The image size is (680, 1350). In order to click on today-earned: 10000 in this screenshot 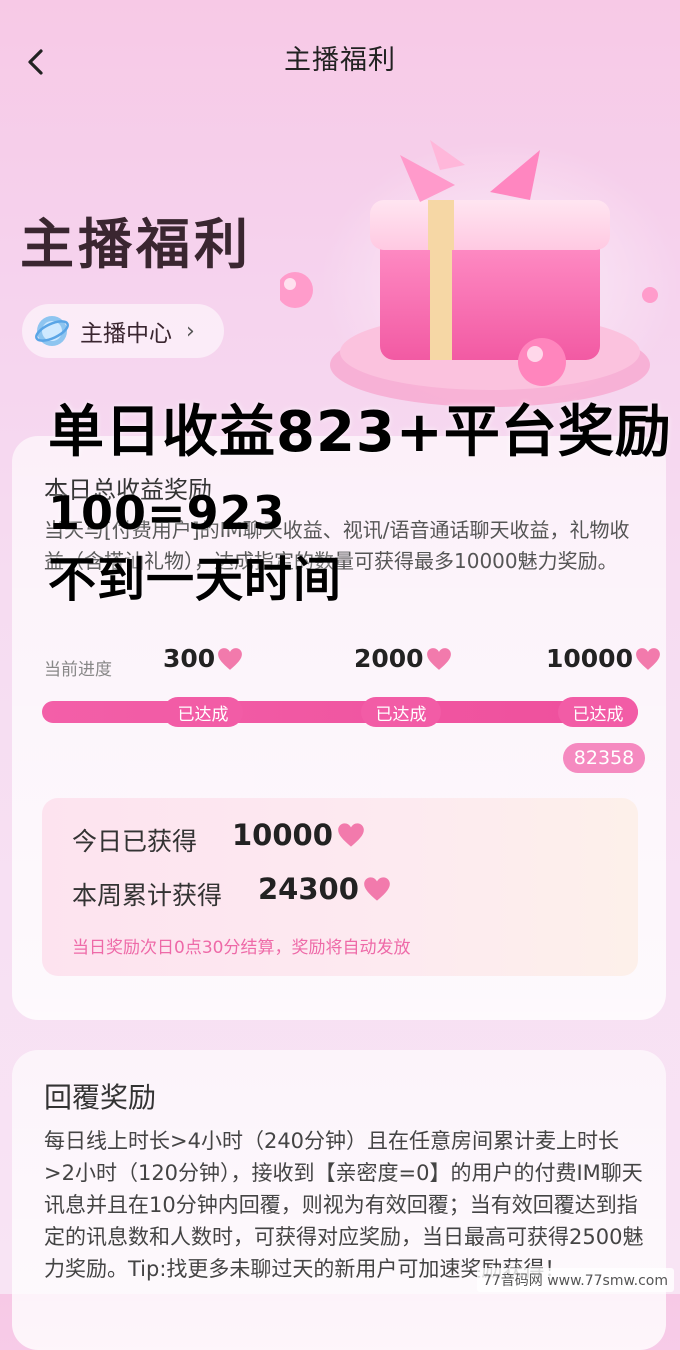, I will do `click(298, 835)`.